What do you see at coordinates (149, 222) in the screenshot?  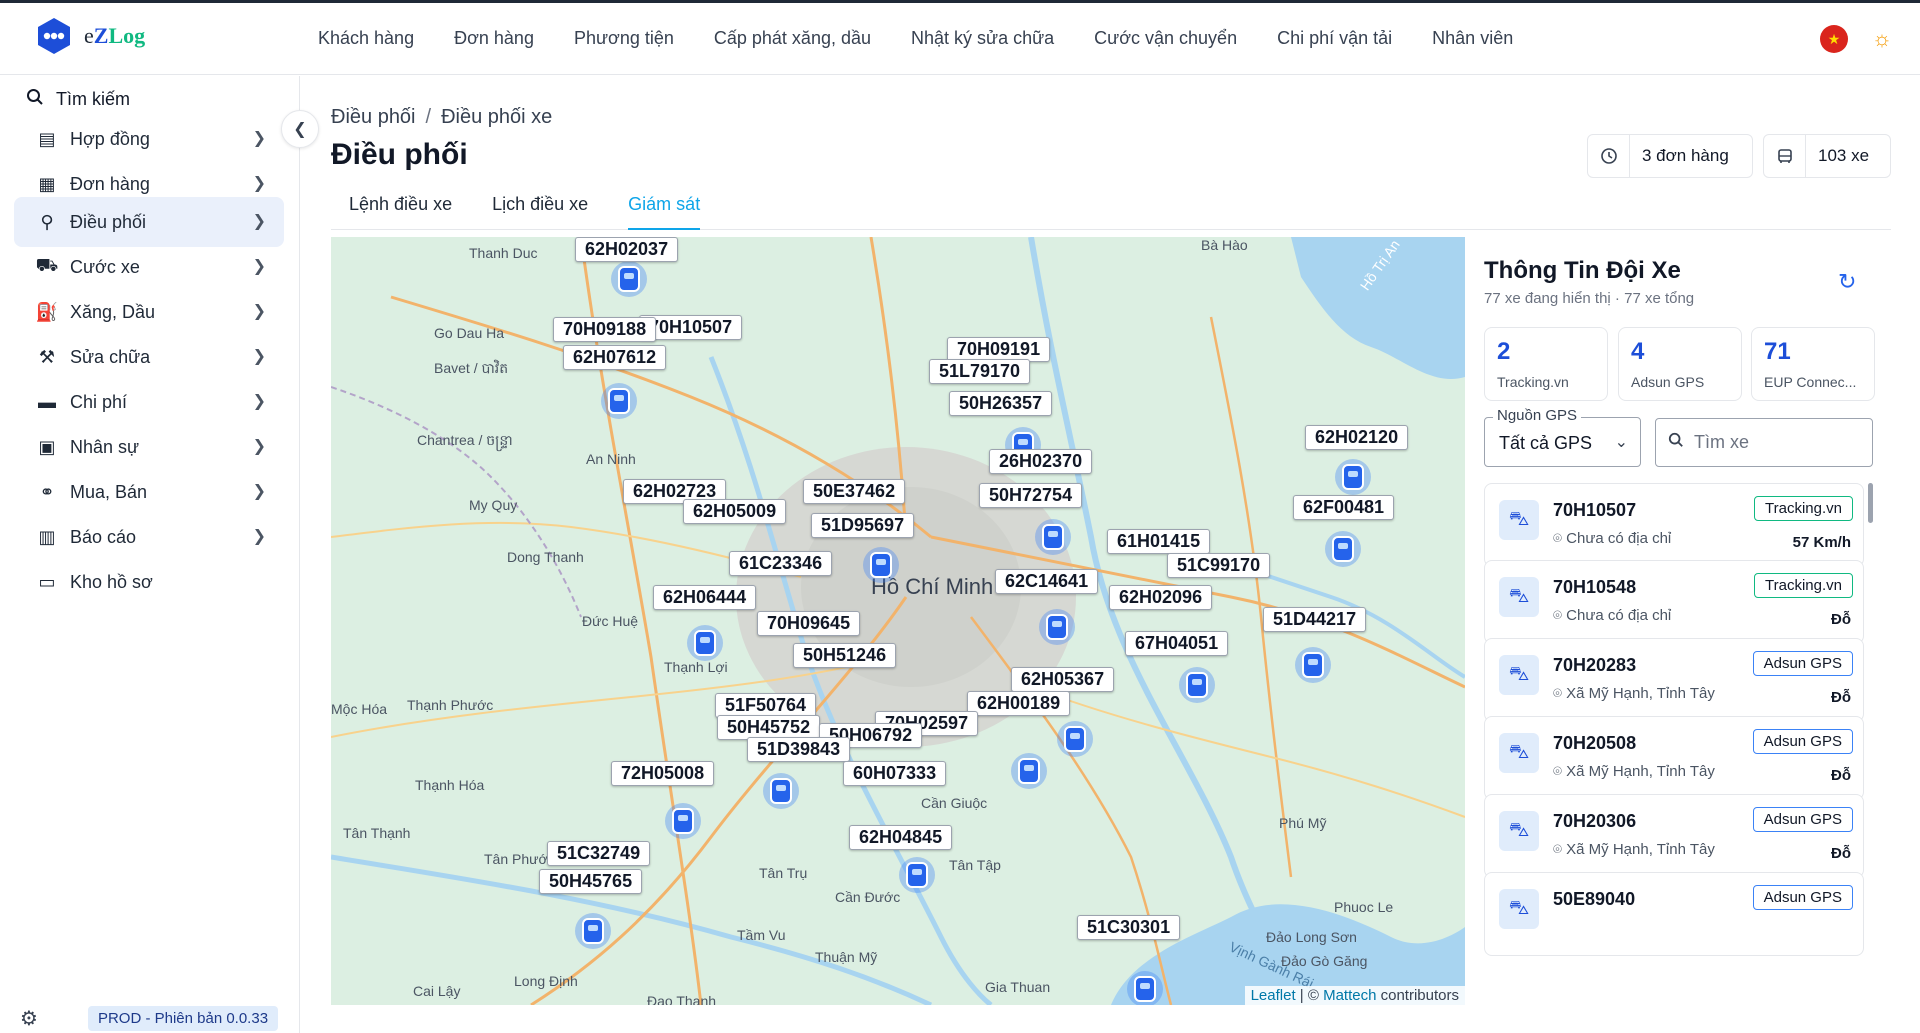 I see `sidebar-item-dispatch: ⚲ Điều phối ❯` at bounding box center [149, 222].